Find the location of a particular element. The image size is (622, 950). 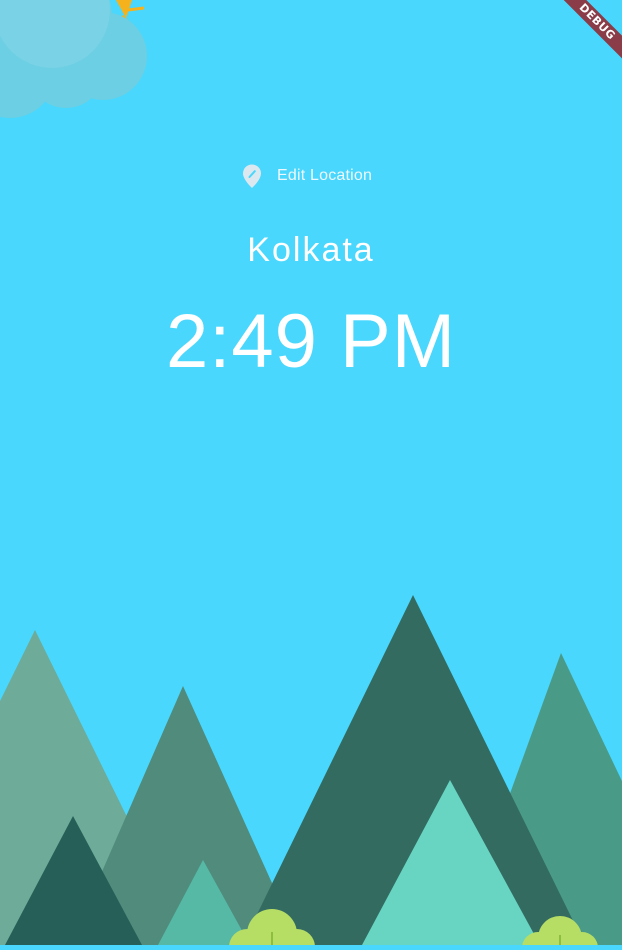

current-time: 2:49 PM is located at coordinates (311, 341).